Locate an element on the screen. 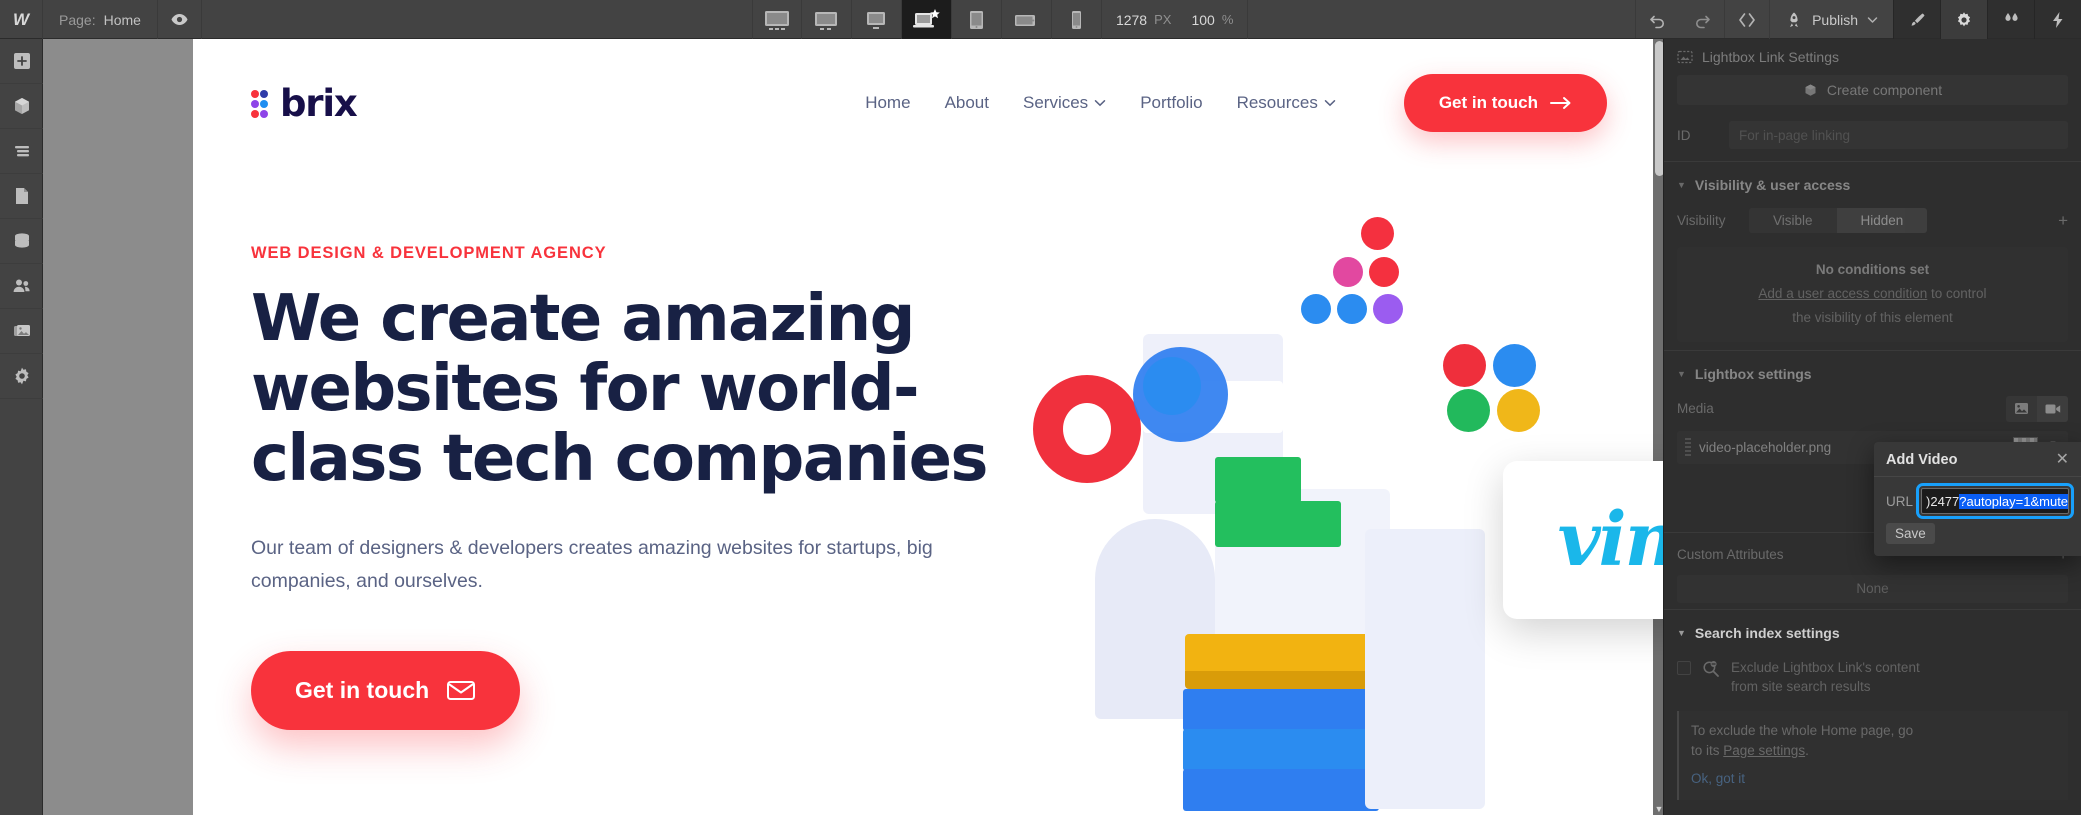 Image resolution: width=2081 pixels, height=815 pixels. create-component-label: Create component is located at coordinates (1884, 90).